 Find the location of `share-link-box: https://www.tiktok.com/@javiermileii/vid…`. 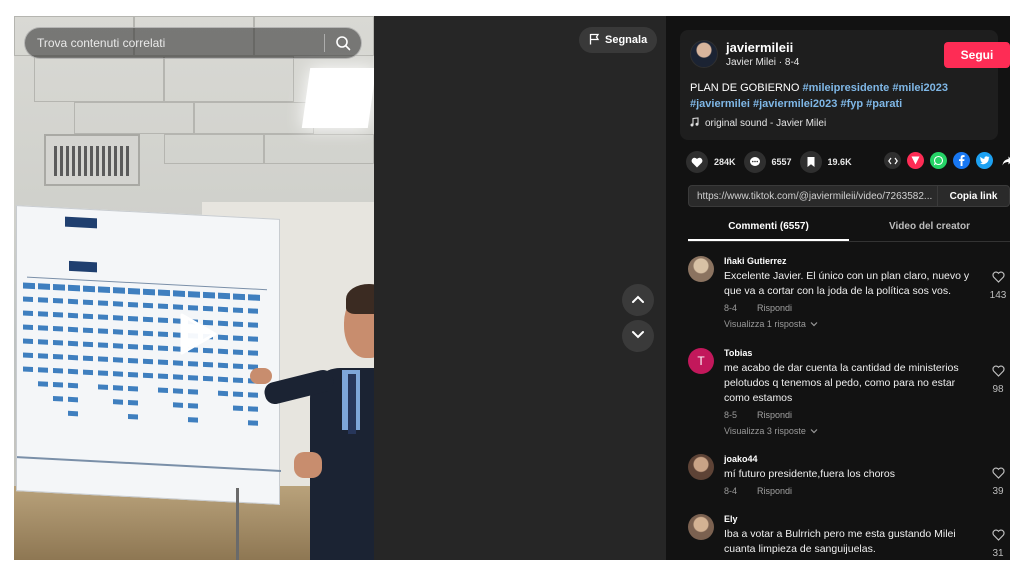

share-link-box: https://www.tiktok.com/@javiermileii/vid… is located at coordinates (849, 196).